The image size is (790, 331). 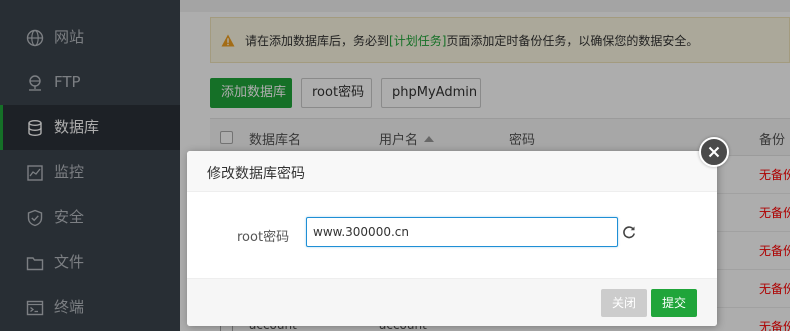 I want to click on dialog-close-icon, so click(x=714, y=152).